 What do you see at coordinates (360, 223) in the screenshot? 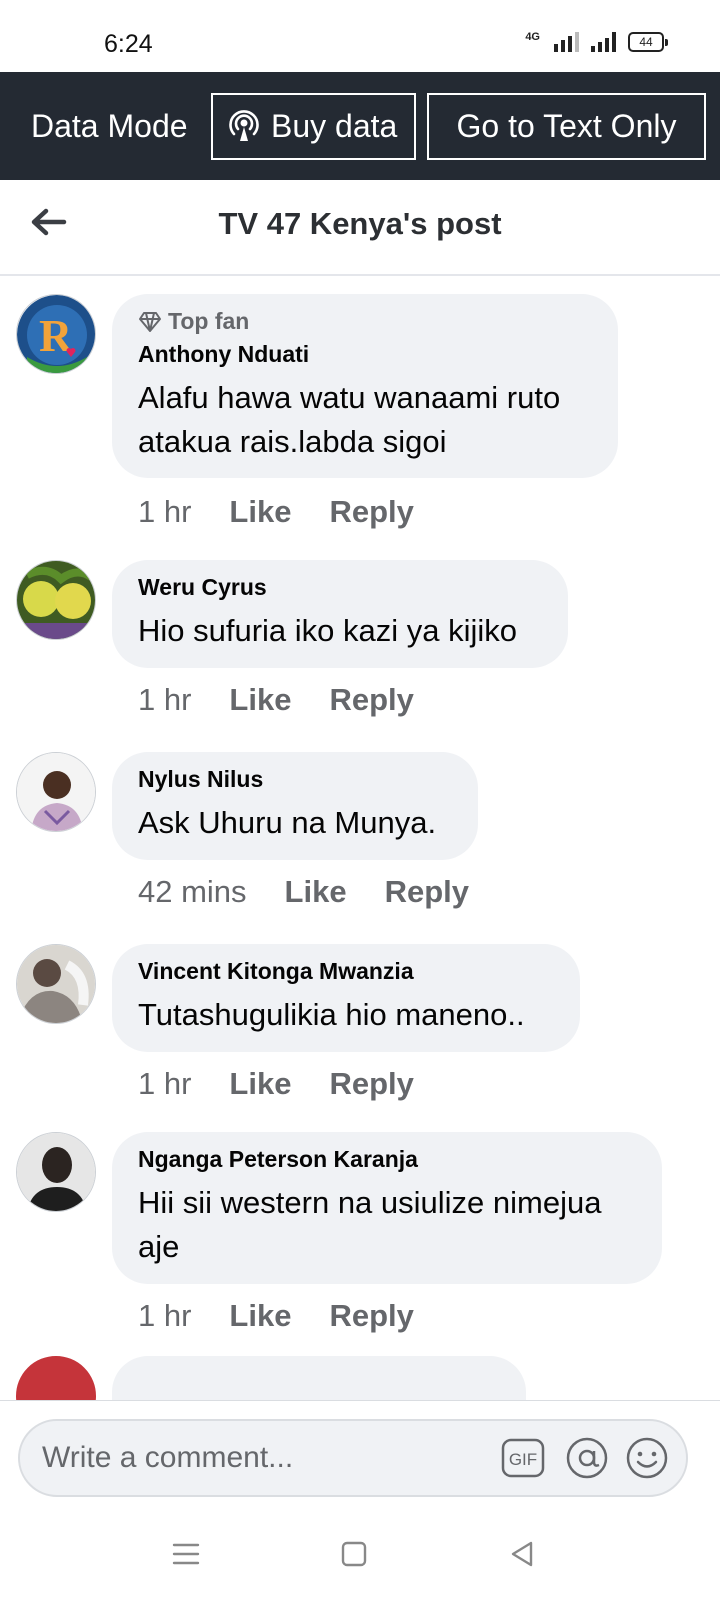
I see `page-title: TV 47 Kenya's post` at bounding box center [360, 223].